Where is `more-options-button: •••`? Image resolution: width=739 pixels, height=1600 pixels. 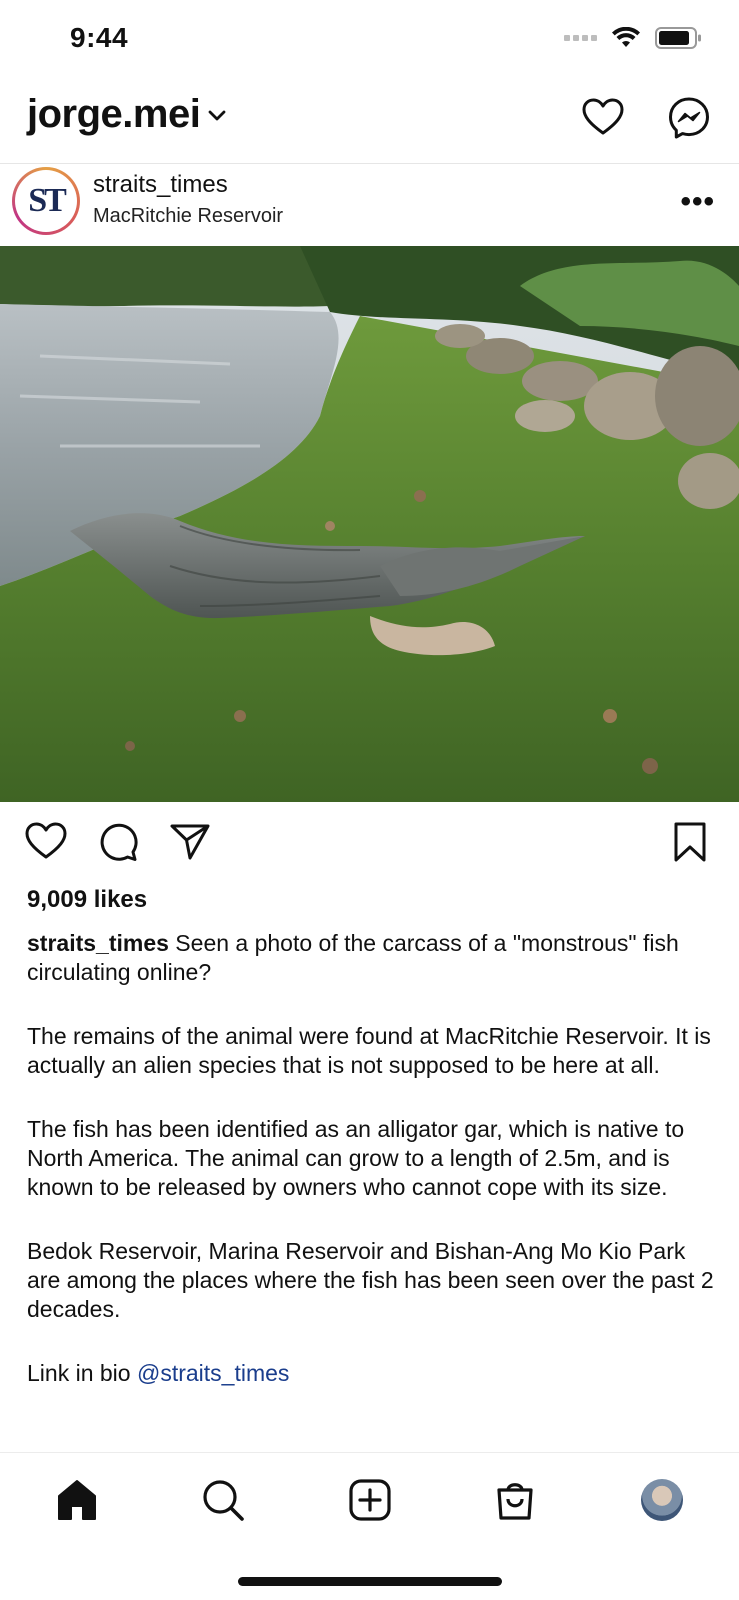 more-options-button: ••• is located at coordinates (697, 202).